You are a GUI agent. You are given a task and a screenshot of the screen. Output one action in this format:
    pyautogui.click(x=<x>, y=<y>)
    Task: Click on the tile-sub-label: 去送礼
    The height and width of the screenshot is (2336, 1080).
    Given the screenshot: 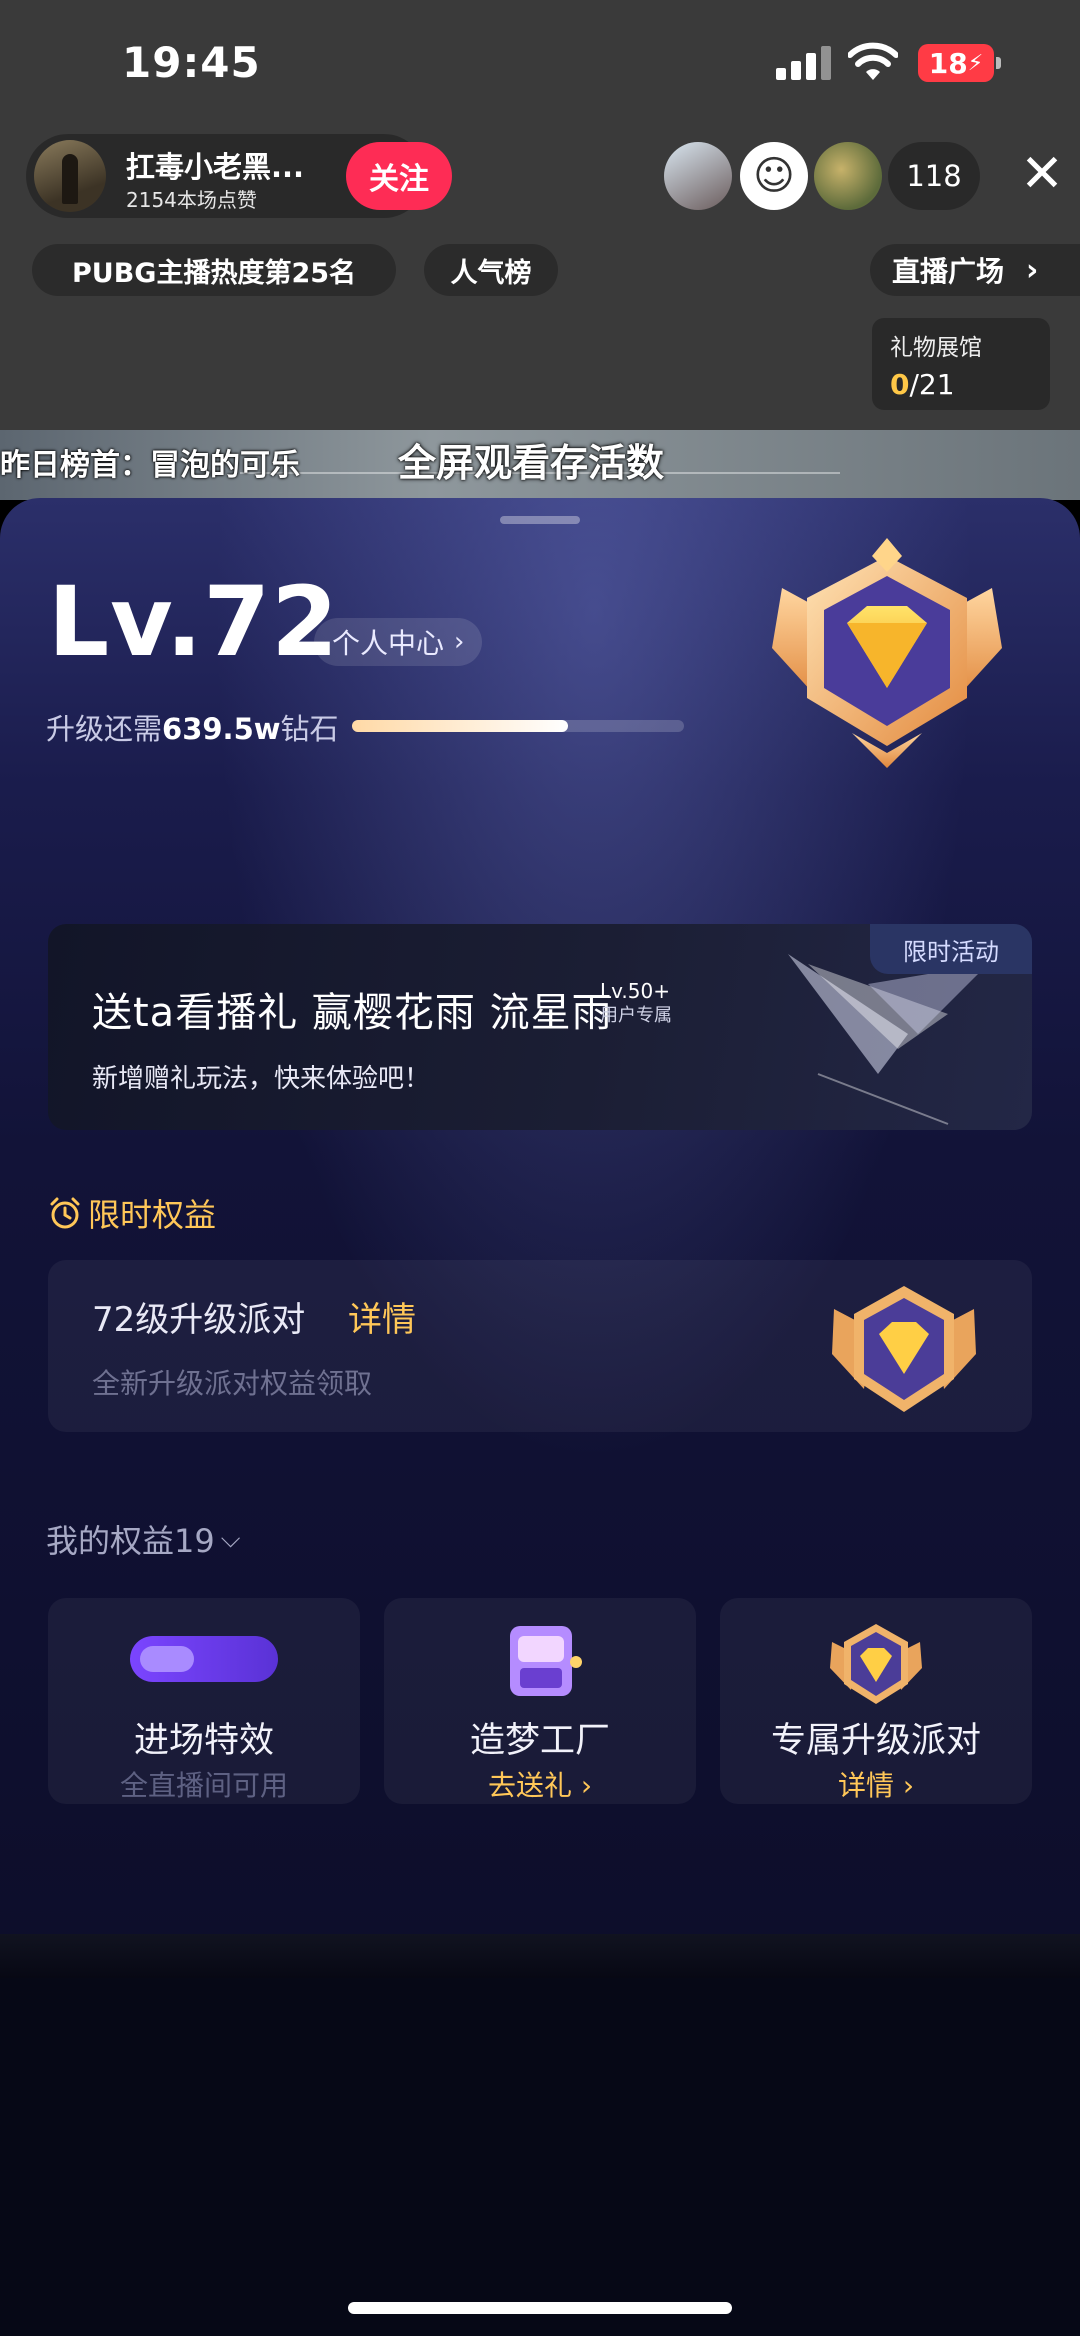 What is the action you would take?
    pyautogui.click(x=529, y=1785)
    